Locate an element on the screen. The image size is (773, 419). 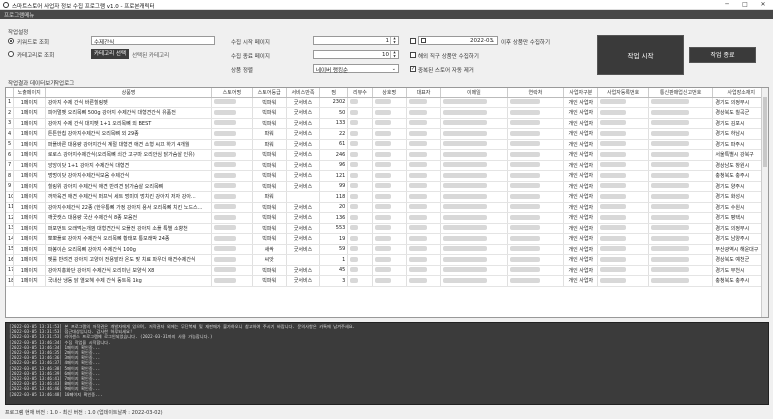
table-cell: 14 is located at coordinates (10, 239).